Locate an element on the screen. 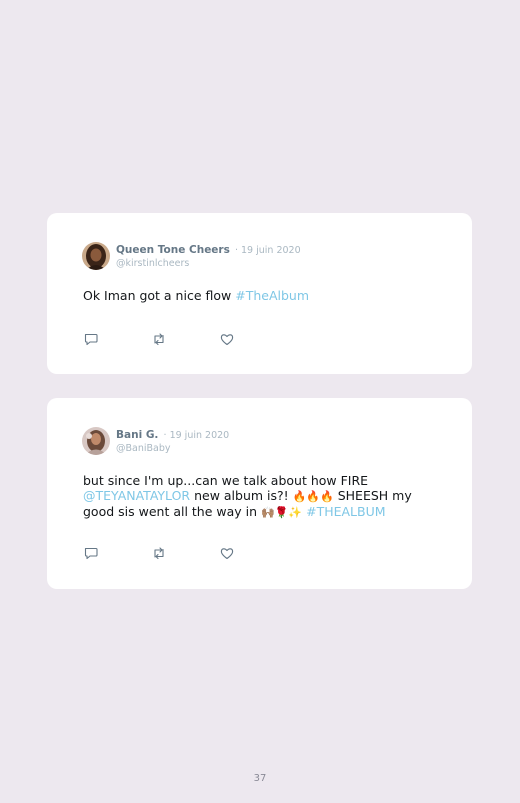 This screenshot has height=803, width=520. tweet-text: Ok Iman got a nice flow #TheAlbum is located at coordinates (263, 295).